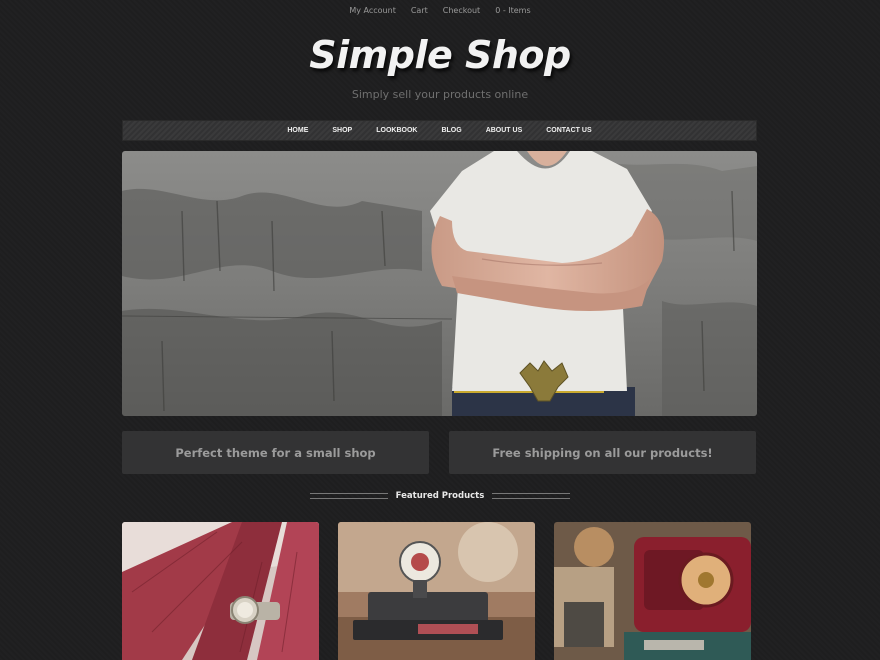  What do you see at coordinates (348, 496) in the screenshot?
I see `heading-left-rule` at bounding box center [348, 496].